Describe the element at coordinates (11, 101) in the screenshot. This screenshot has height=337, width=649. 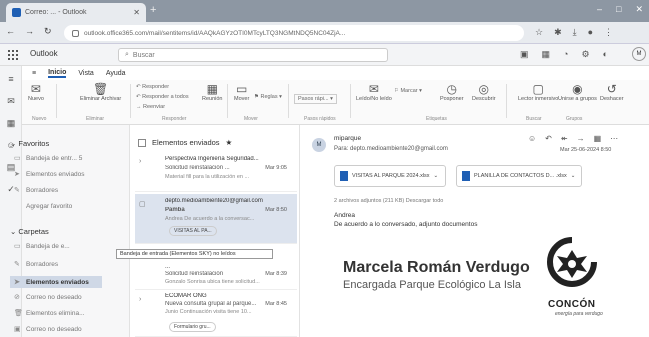
I see `mail-icon: ✉` at that location.